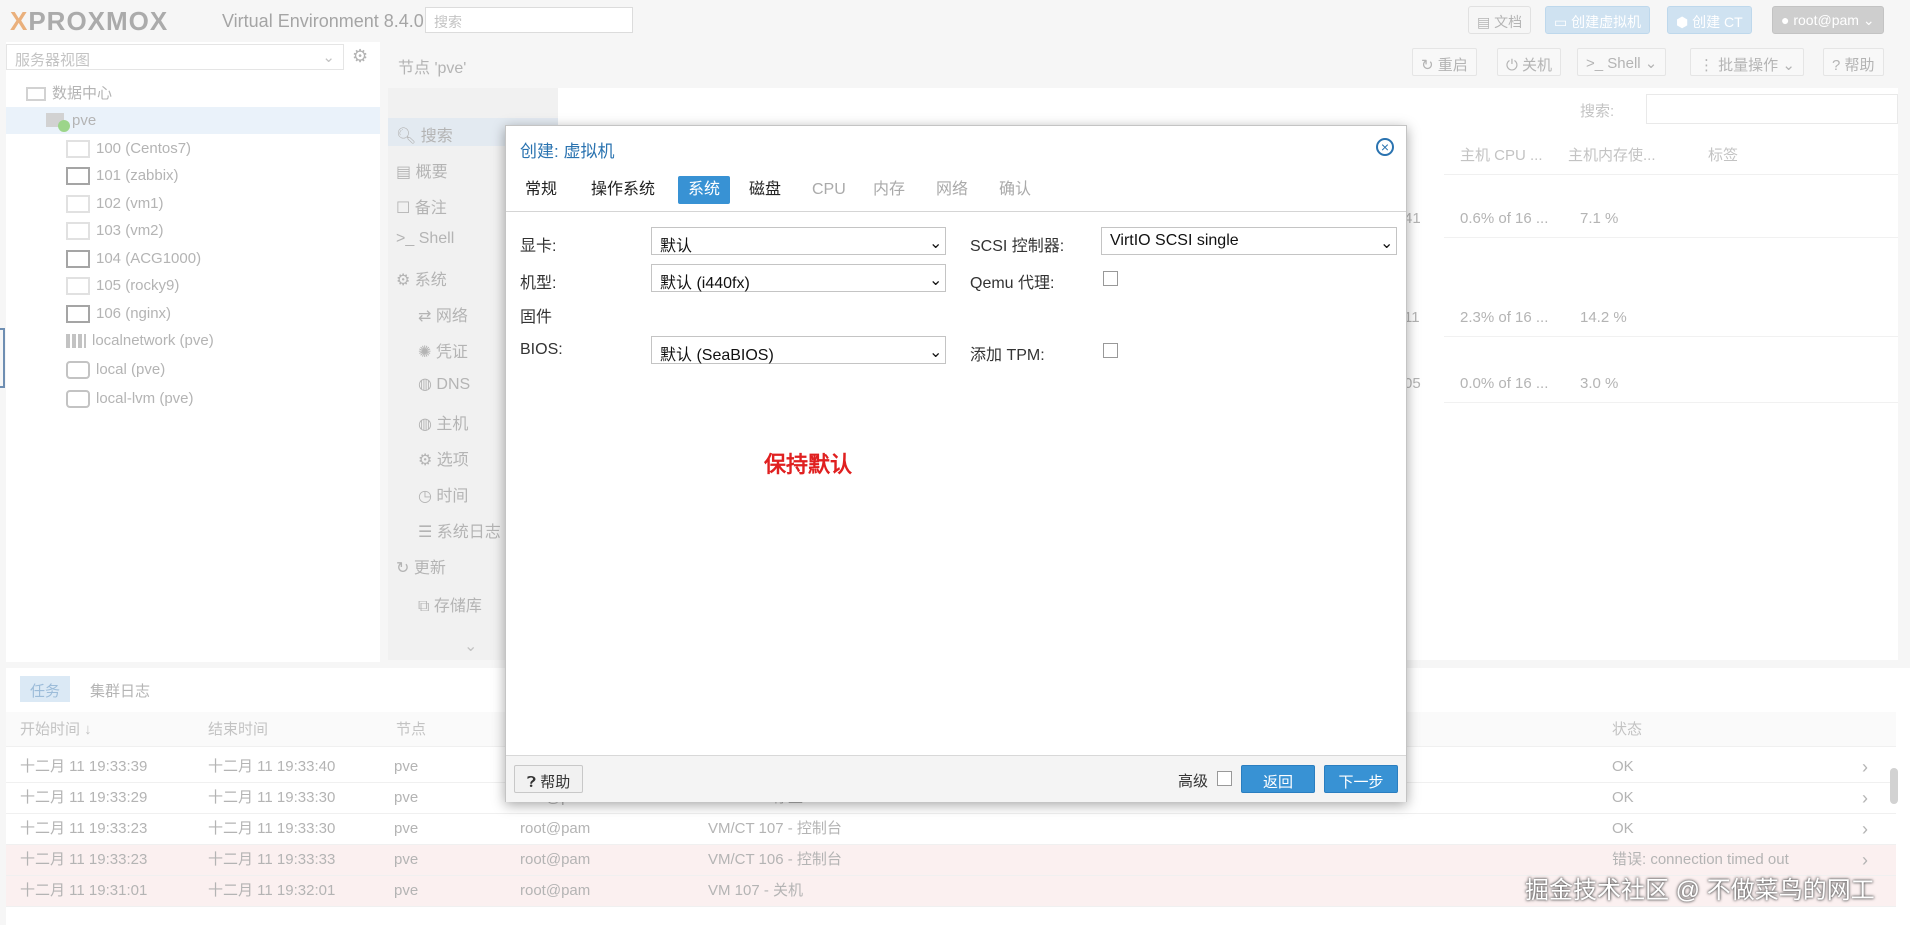  What do you see at coordinates (798, 241) in the screenshot?
I see `graphics-select: 默认 ⌄` at bounding box center [798, 241].